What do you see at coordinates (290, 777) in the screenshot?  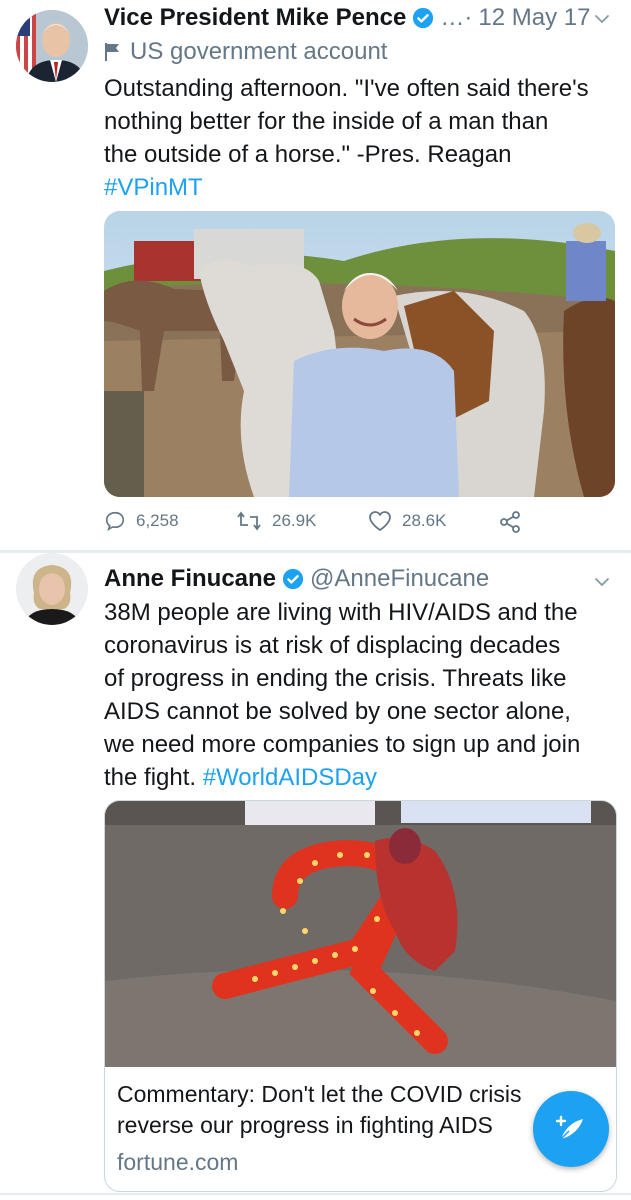 I see `hashtag-link: #WorldAIDSDay` at bounding box center [290, 777].